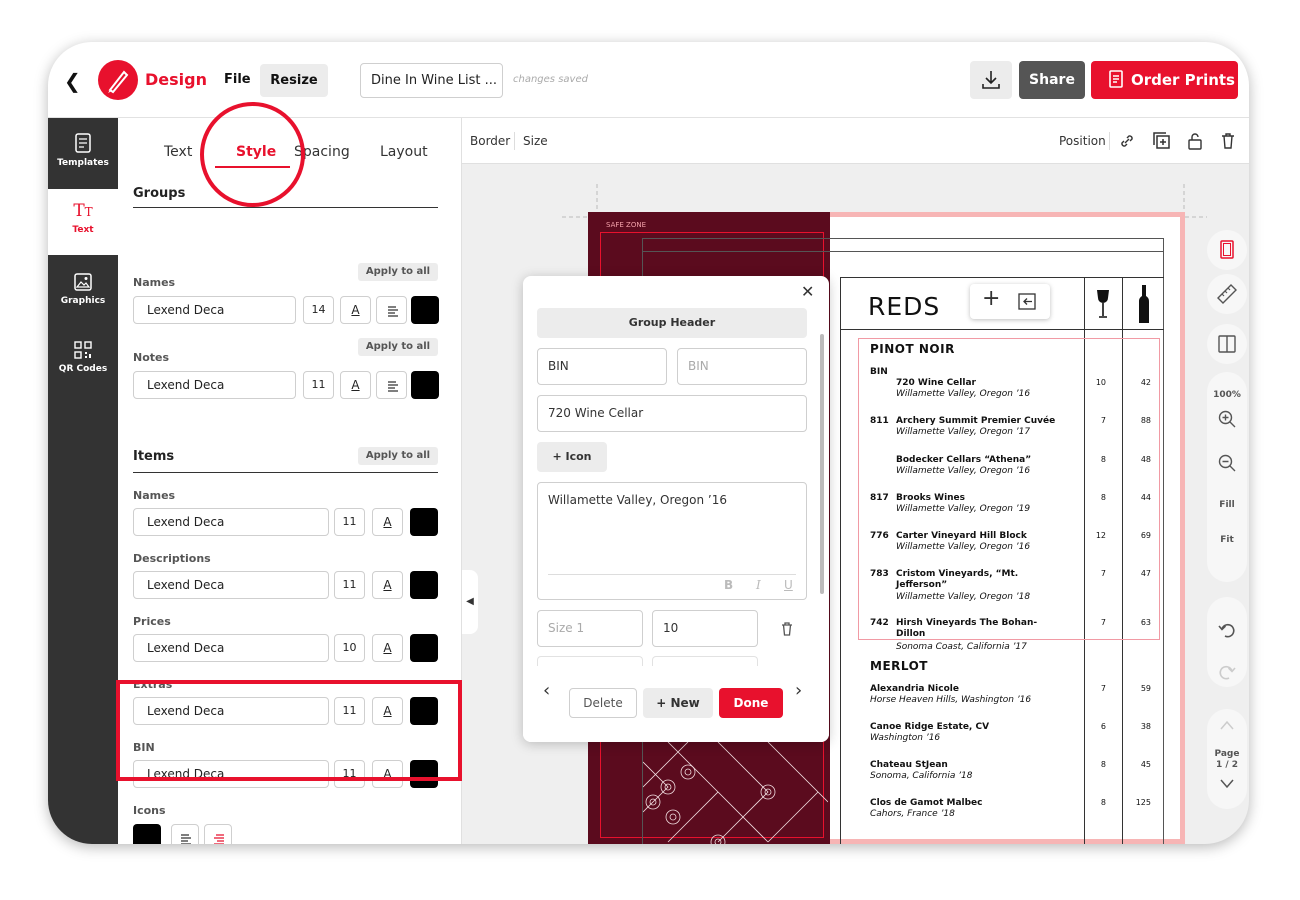  I want to click on new-item-button: + New, so click(678, 703).